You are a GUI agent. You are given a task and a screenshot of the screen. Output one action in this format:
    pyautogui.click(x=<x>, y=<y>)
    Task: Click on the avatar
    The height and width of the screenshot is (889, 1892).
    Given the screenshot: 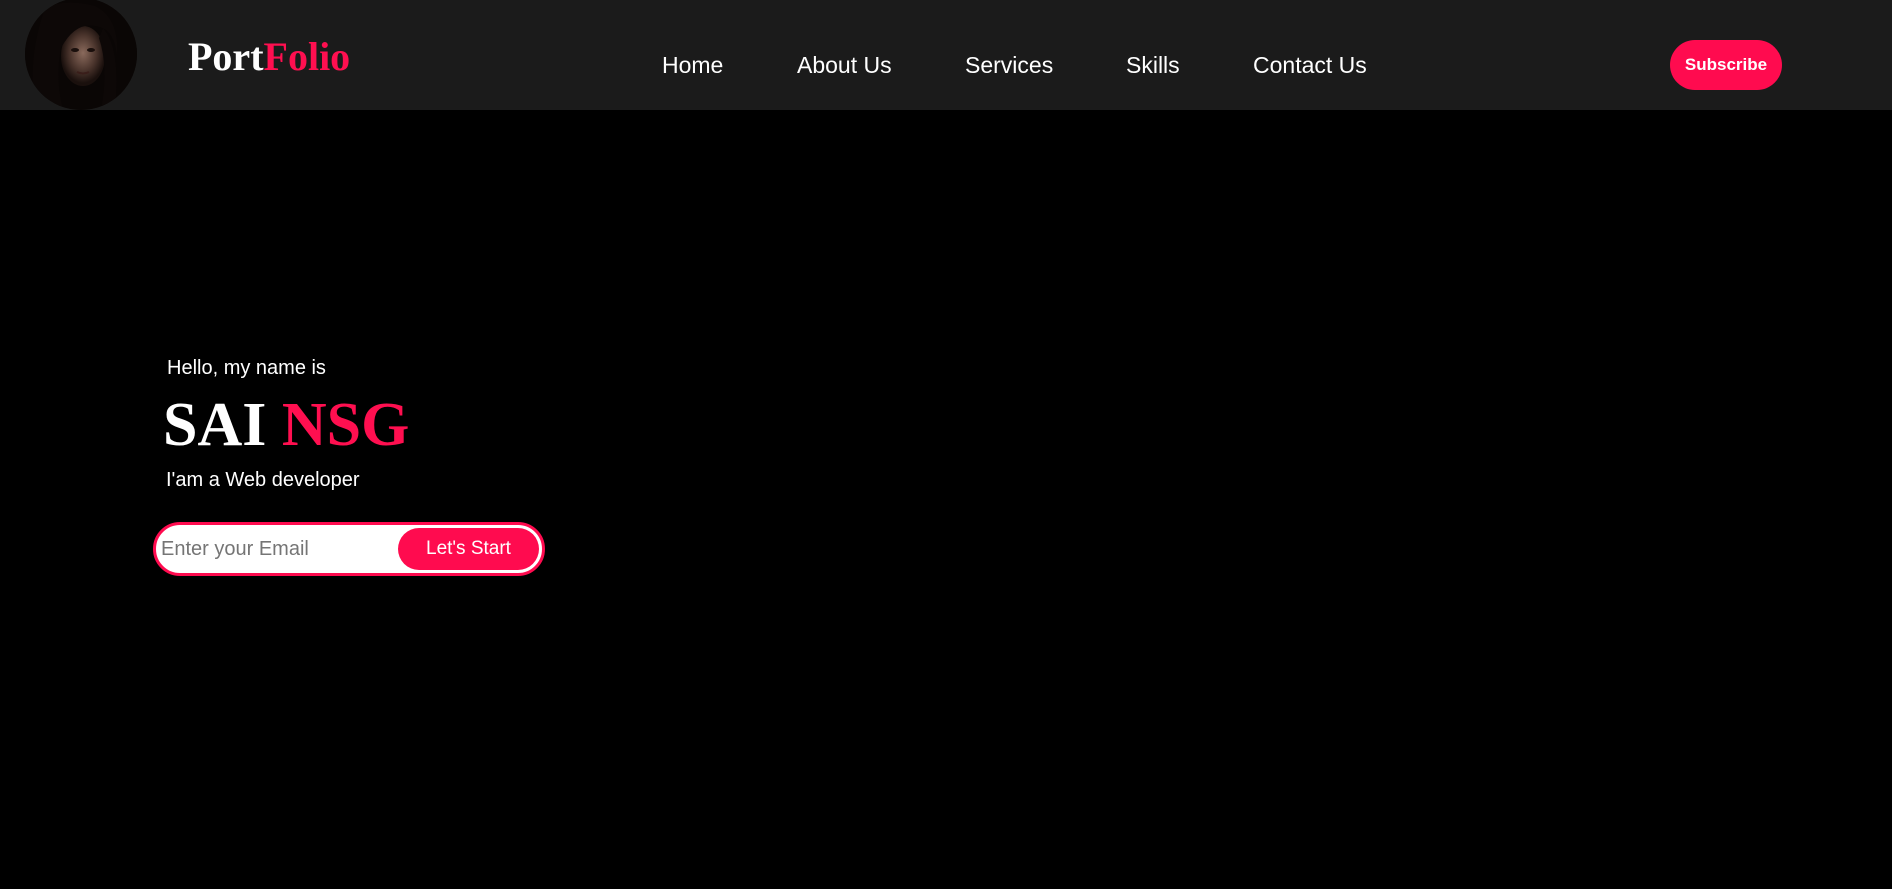 What is the action you would take?
    pyautogui.click(x=81, y=55)
    